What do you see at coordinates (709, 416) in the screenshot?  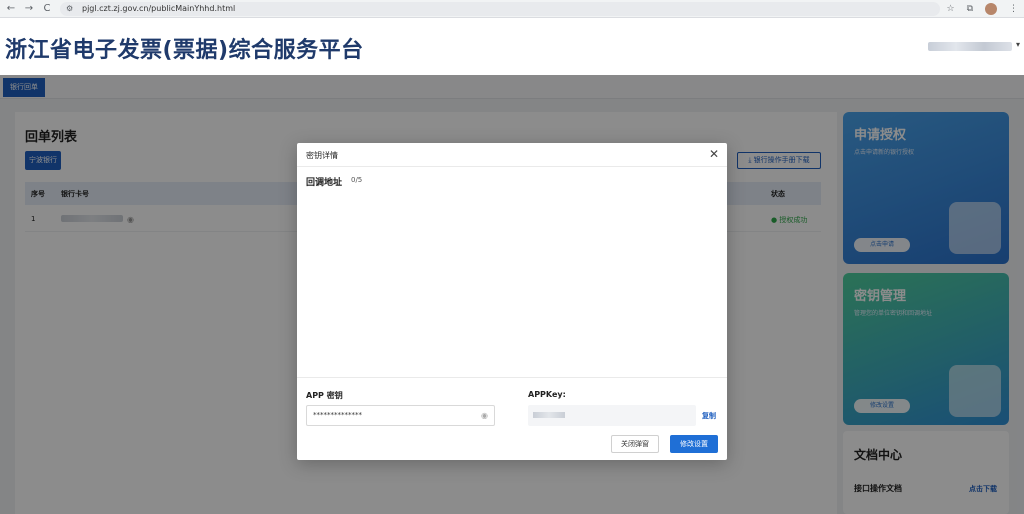 I see `copy-button: 复制` at bounding box center [709, 416].